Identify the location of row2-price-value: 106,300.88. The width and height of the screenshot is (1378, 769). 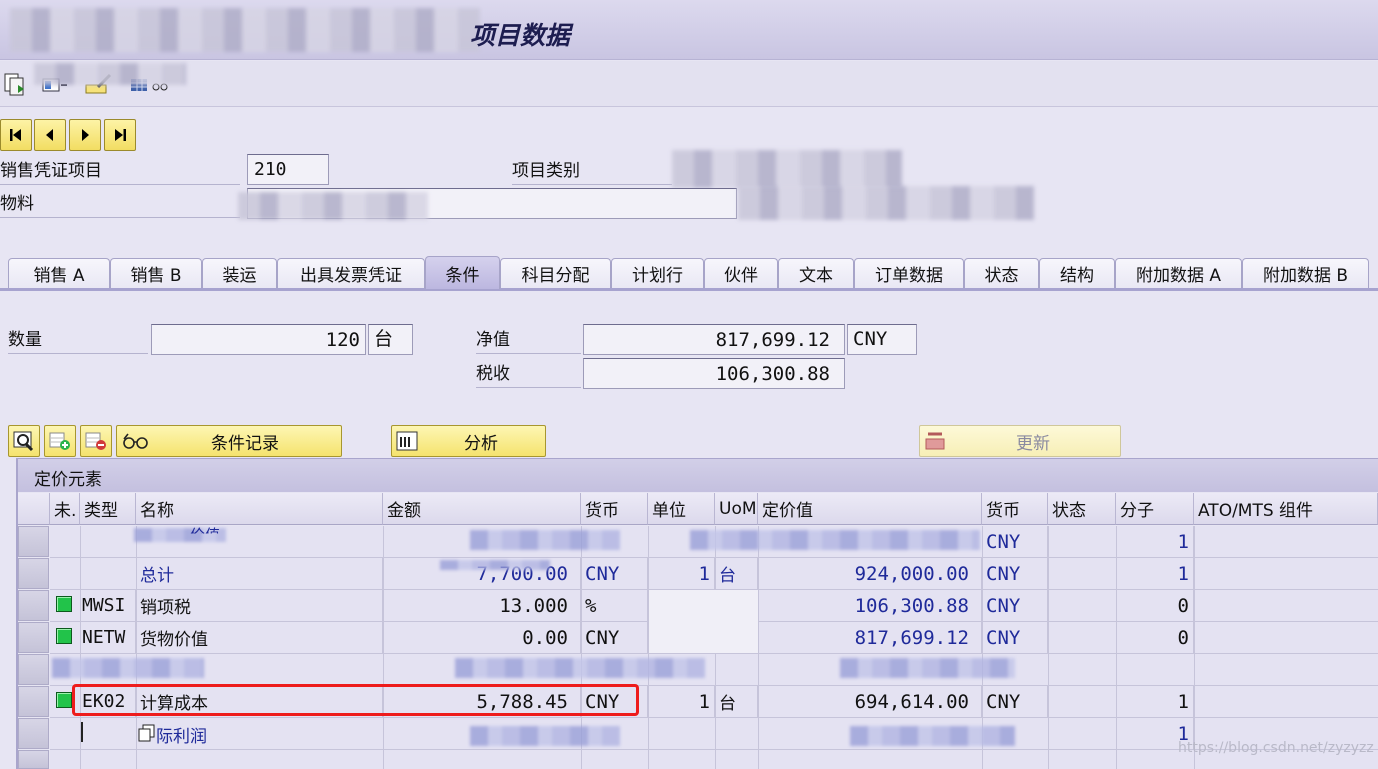
(870, 606).